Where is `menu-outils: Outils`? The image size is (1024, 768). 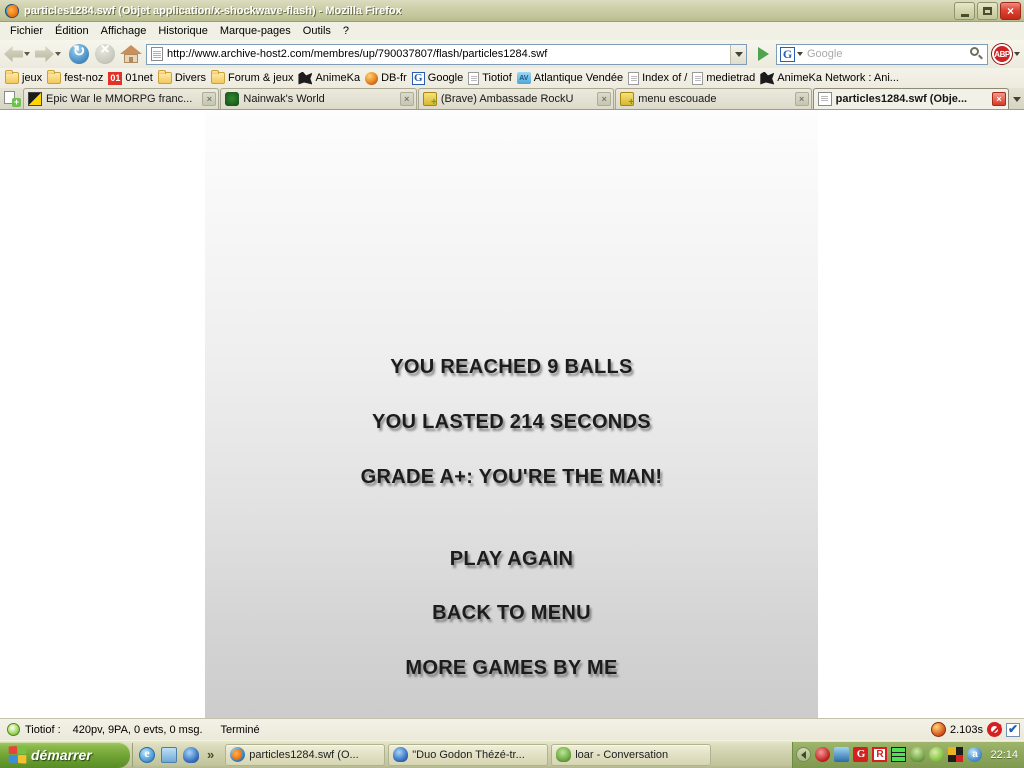 menu-outils: Outils is located at coordinates (317, 31).